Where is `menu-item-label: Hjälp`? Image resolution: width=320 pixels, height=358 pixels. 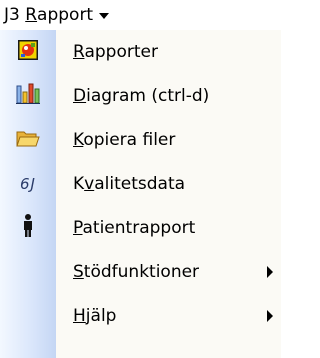 menu-item-label: Hjälp is located at coordinates (95, 316).